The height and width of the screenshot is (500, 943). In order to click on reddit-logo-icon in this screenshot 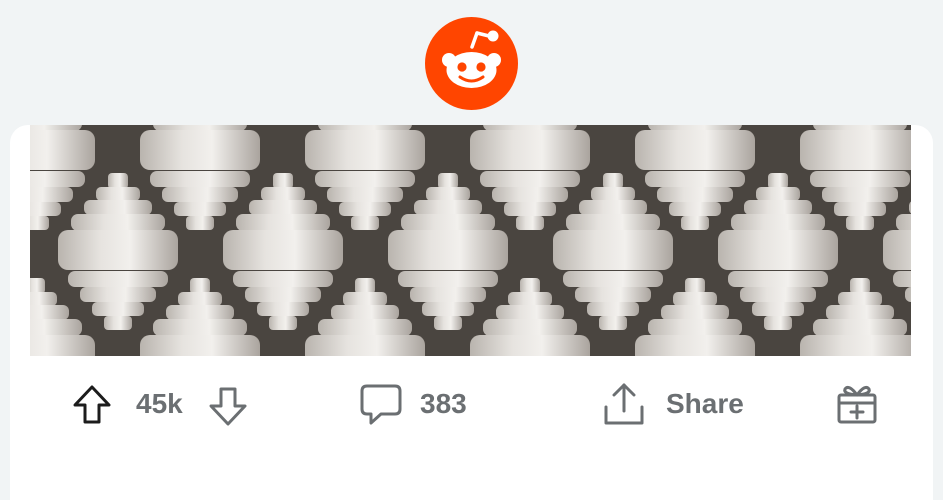, I will do `click(471, 63)`.